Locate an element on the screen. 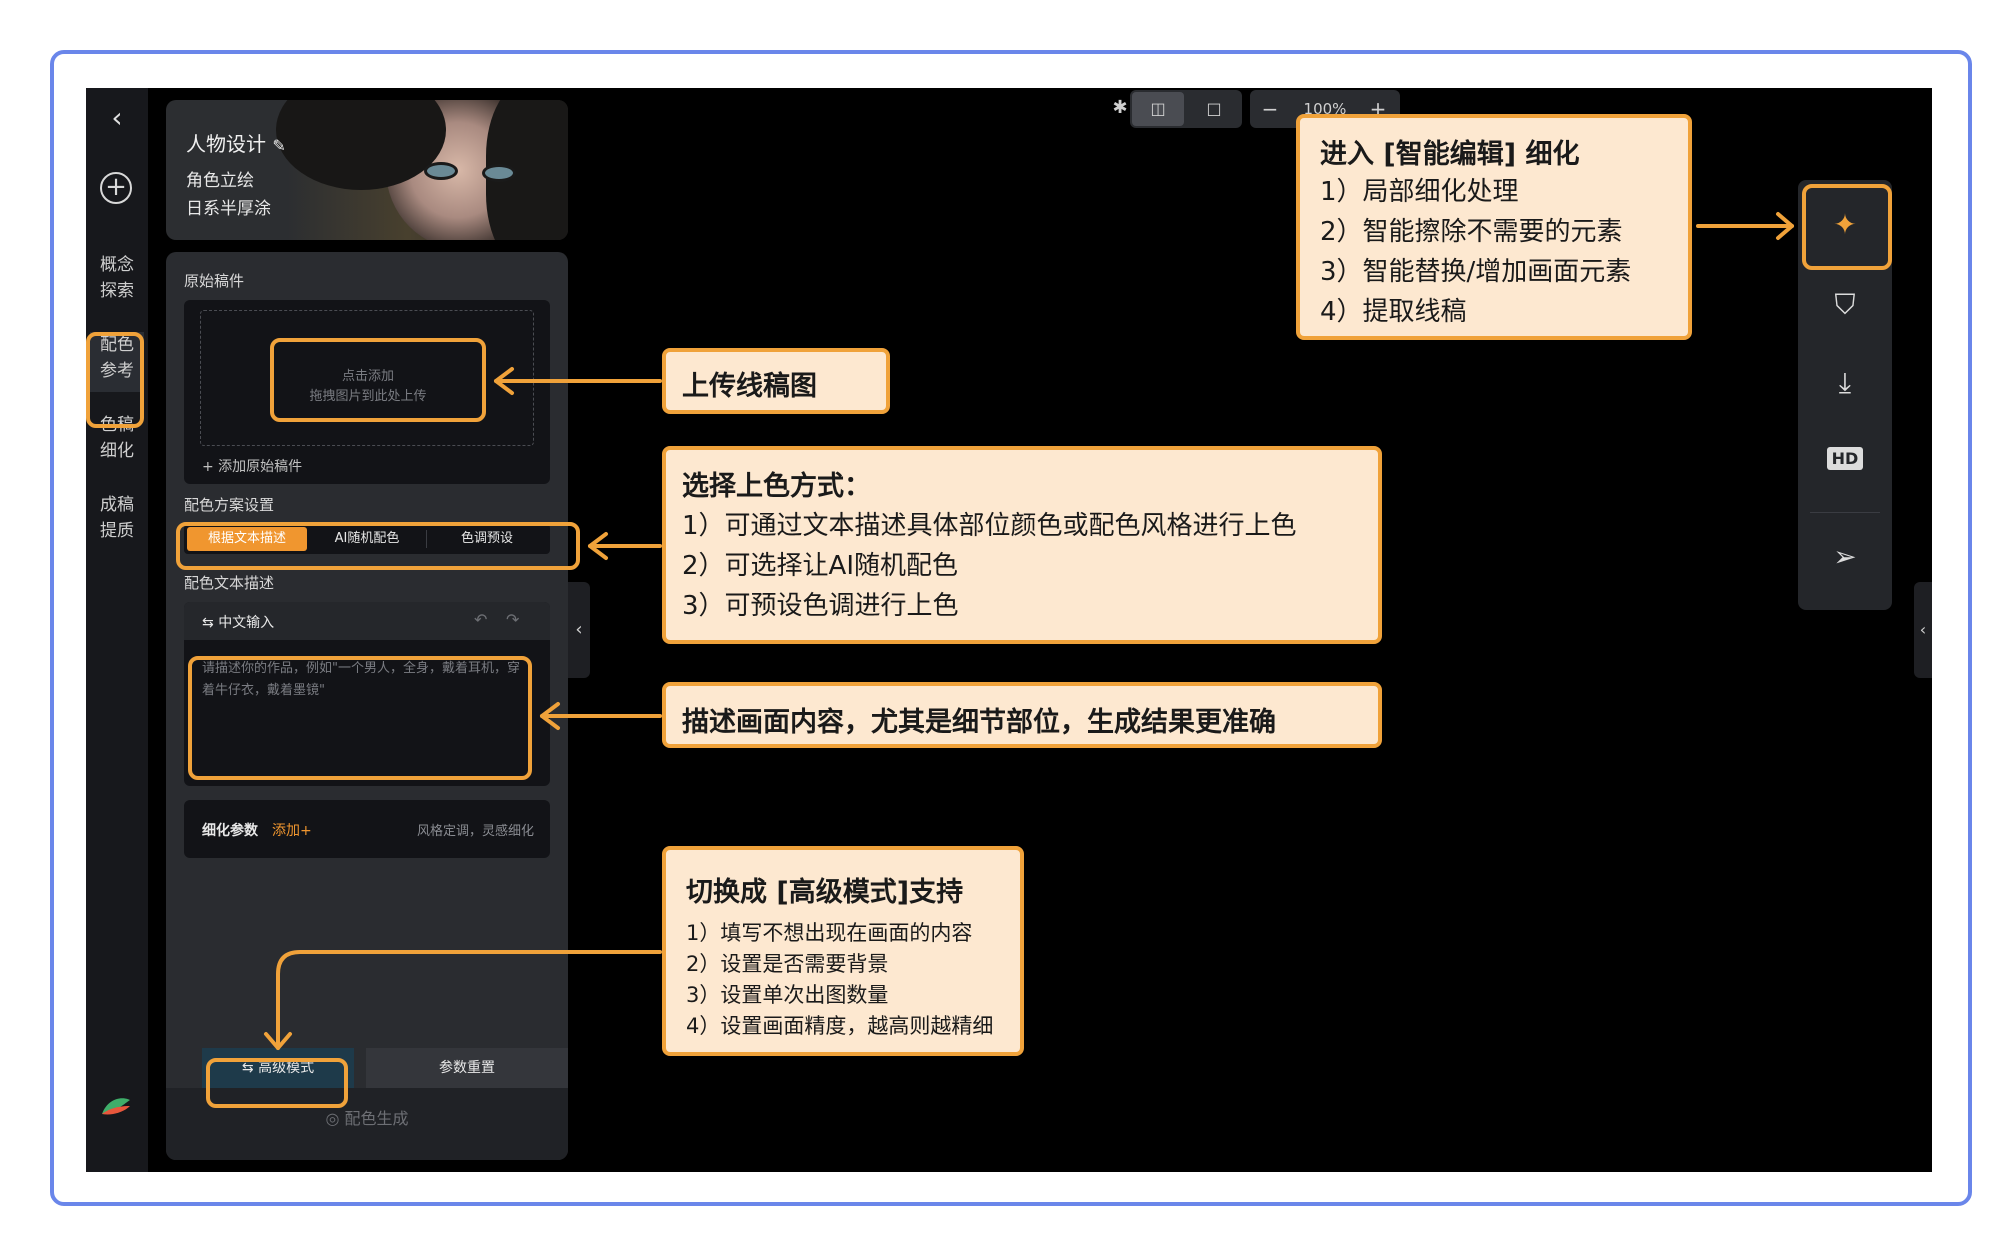  callout-smart-line: 1）局部细化处理 is located at coordinates (1419, 192).